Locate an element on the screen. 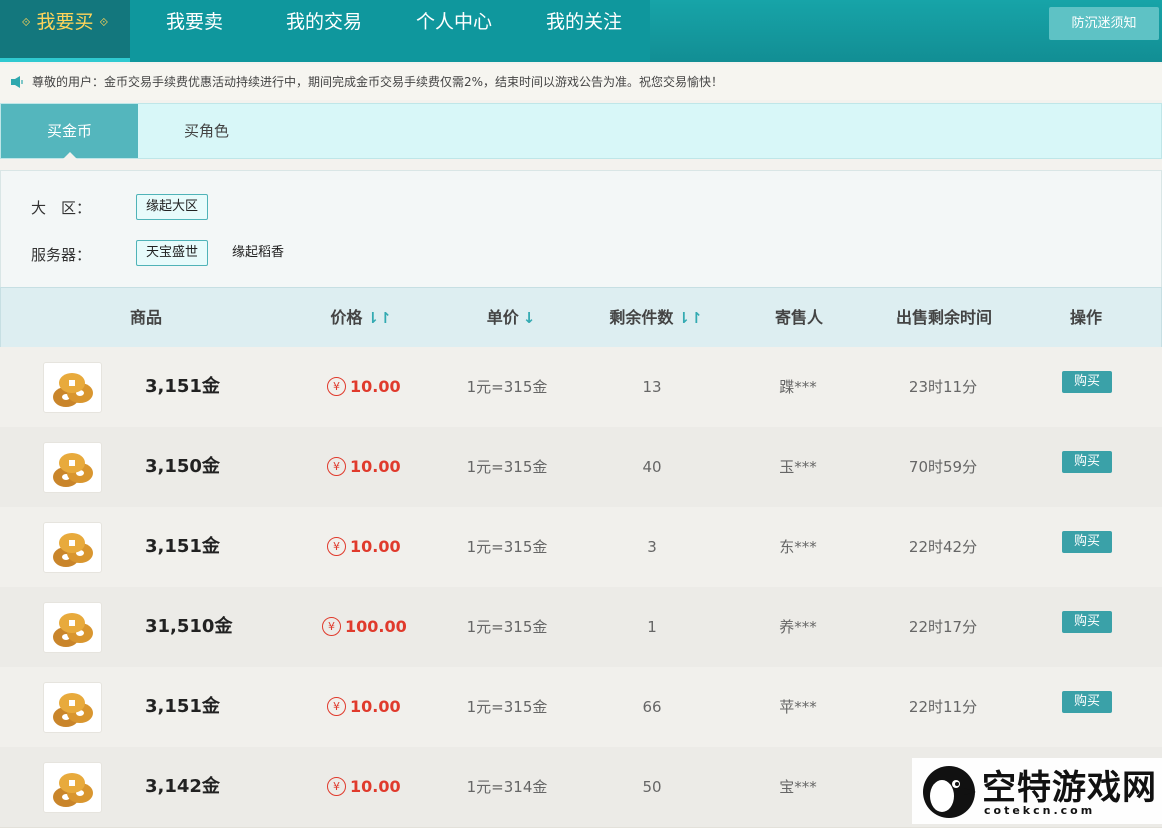 This screenshot has height=828, width=1162. trade-type-tabs: 买金币 买角色 is located at coordinates (581, 131).